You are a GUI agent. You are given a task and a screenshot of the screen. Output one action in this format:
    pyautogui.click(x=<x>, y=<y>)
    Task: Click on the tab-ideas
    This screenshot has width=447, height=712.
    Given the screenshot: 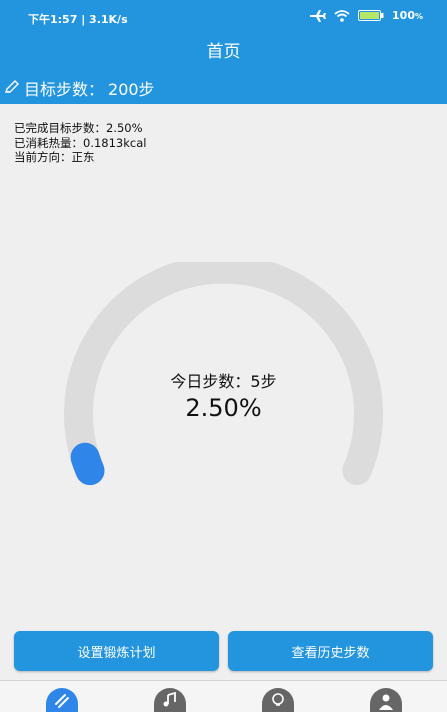 What is the action you would take?
    pyautogui.click(x=278, y=700)
    